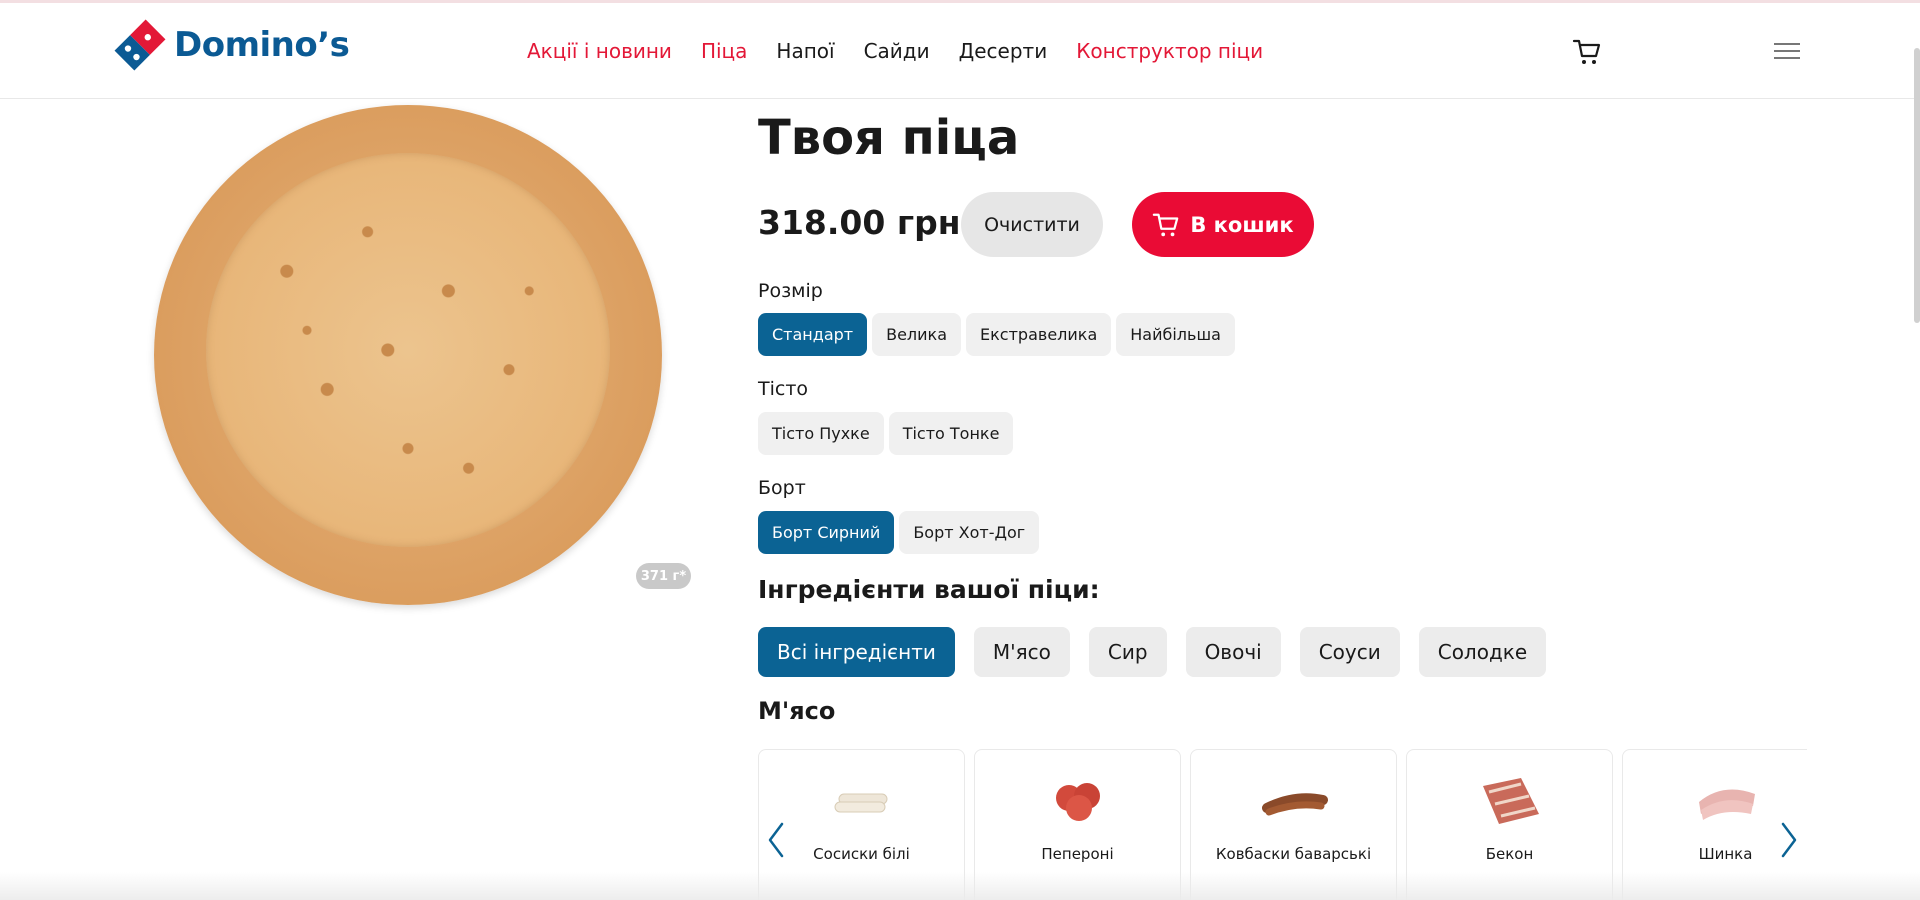 This screenshot has width=1920, height=900. What do you see at coordinates (776, 840) in the screenshot?
I see `carousel-prev-arrow-icon` at bounding box center [776, 840].